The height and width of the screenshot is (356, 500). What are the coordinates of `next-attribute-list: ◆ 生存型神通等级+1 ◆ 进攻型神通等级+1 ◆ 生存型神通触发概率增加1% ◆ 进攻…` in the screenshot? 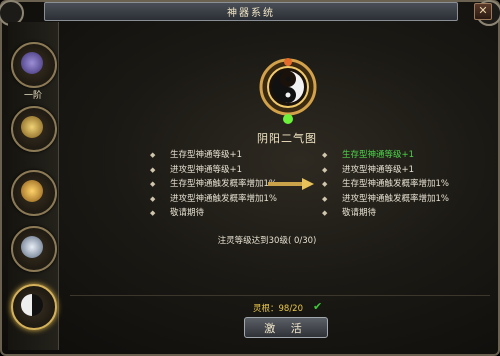 It's located at (385, 184).